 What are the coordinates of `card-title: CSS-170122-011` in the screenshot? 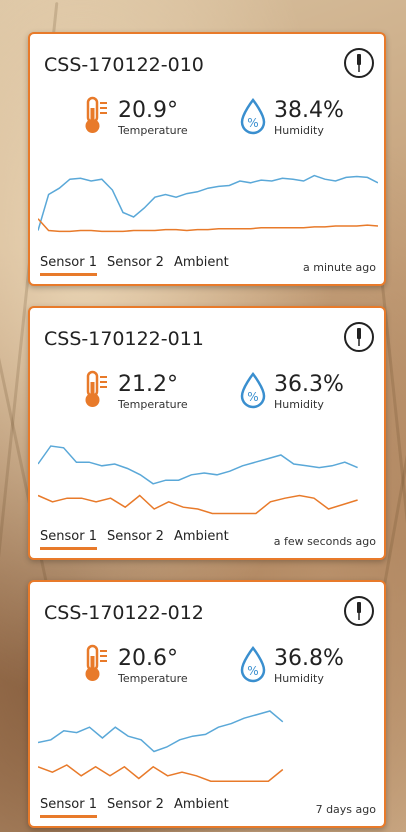 It's located at (124, 339).